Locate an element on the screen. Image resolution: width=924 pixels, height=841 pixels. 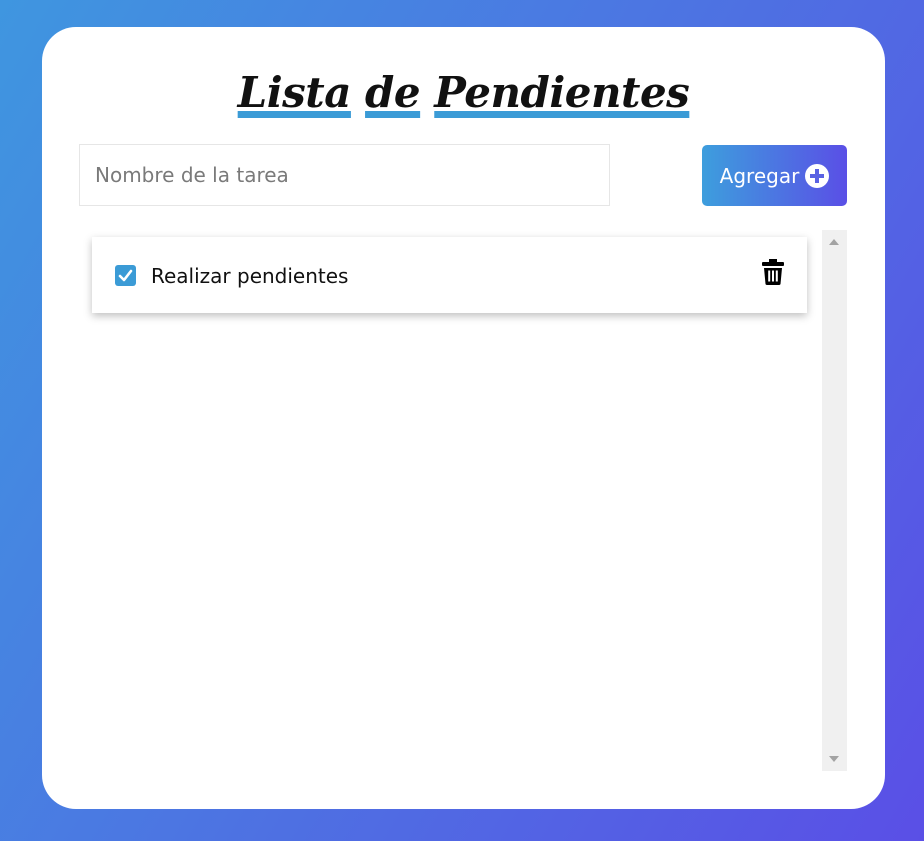
trash-icon is located at coordinates (773, 272).